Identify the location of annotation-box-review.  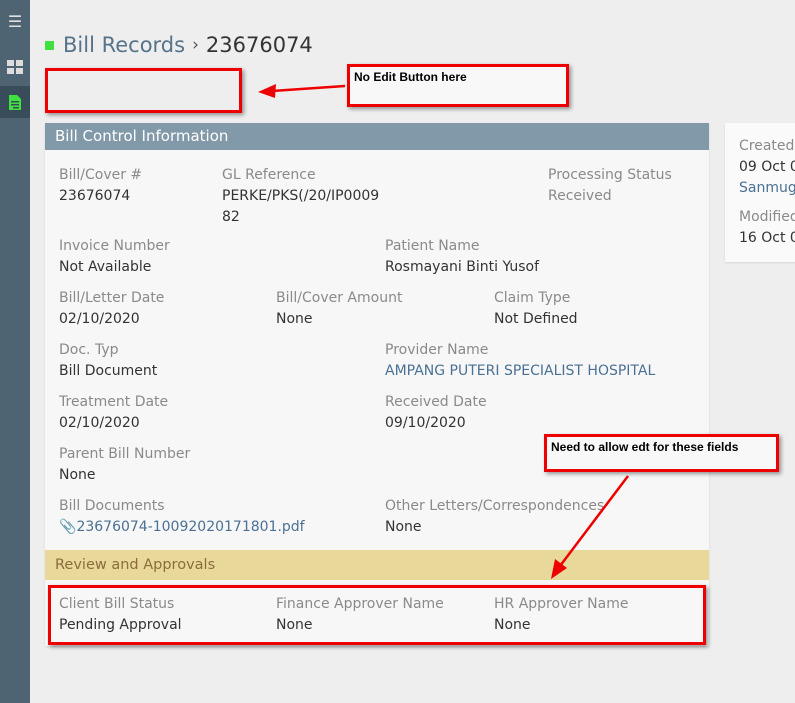
(377, 615).